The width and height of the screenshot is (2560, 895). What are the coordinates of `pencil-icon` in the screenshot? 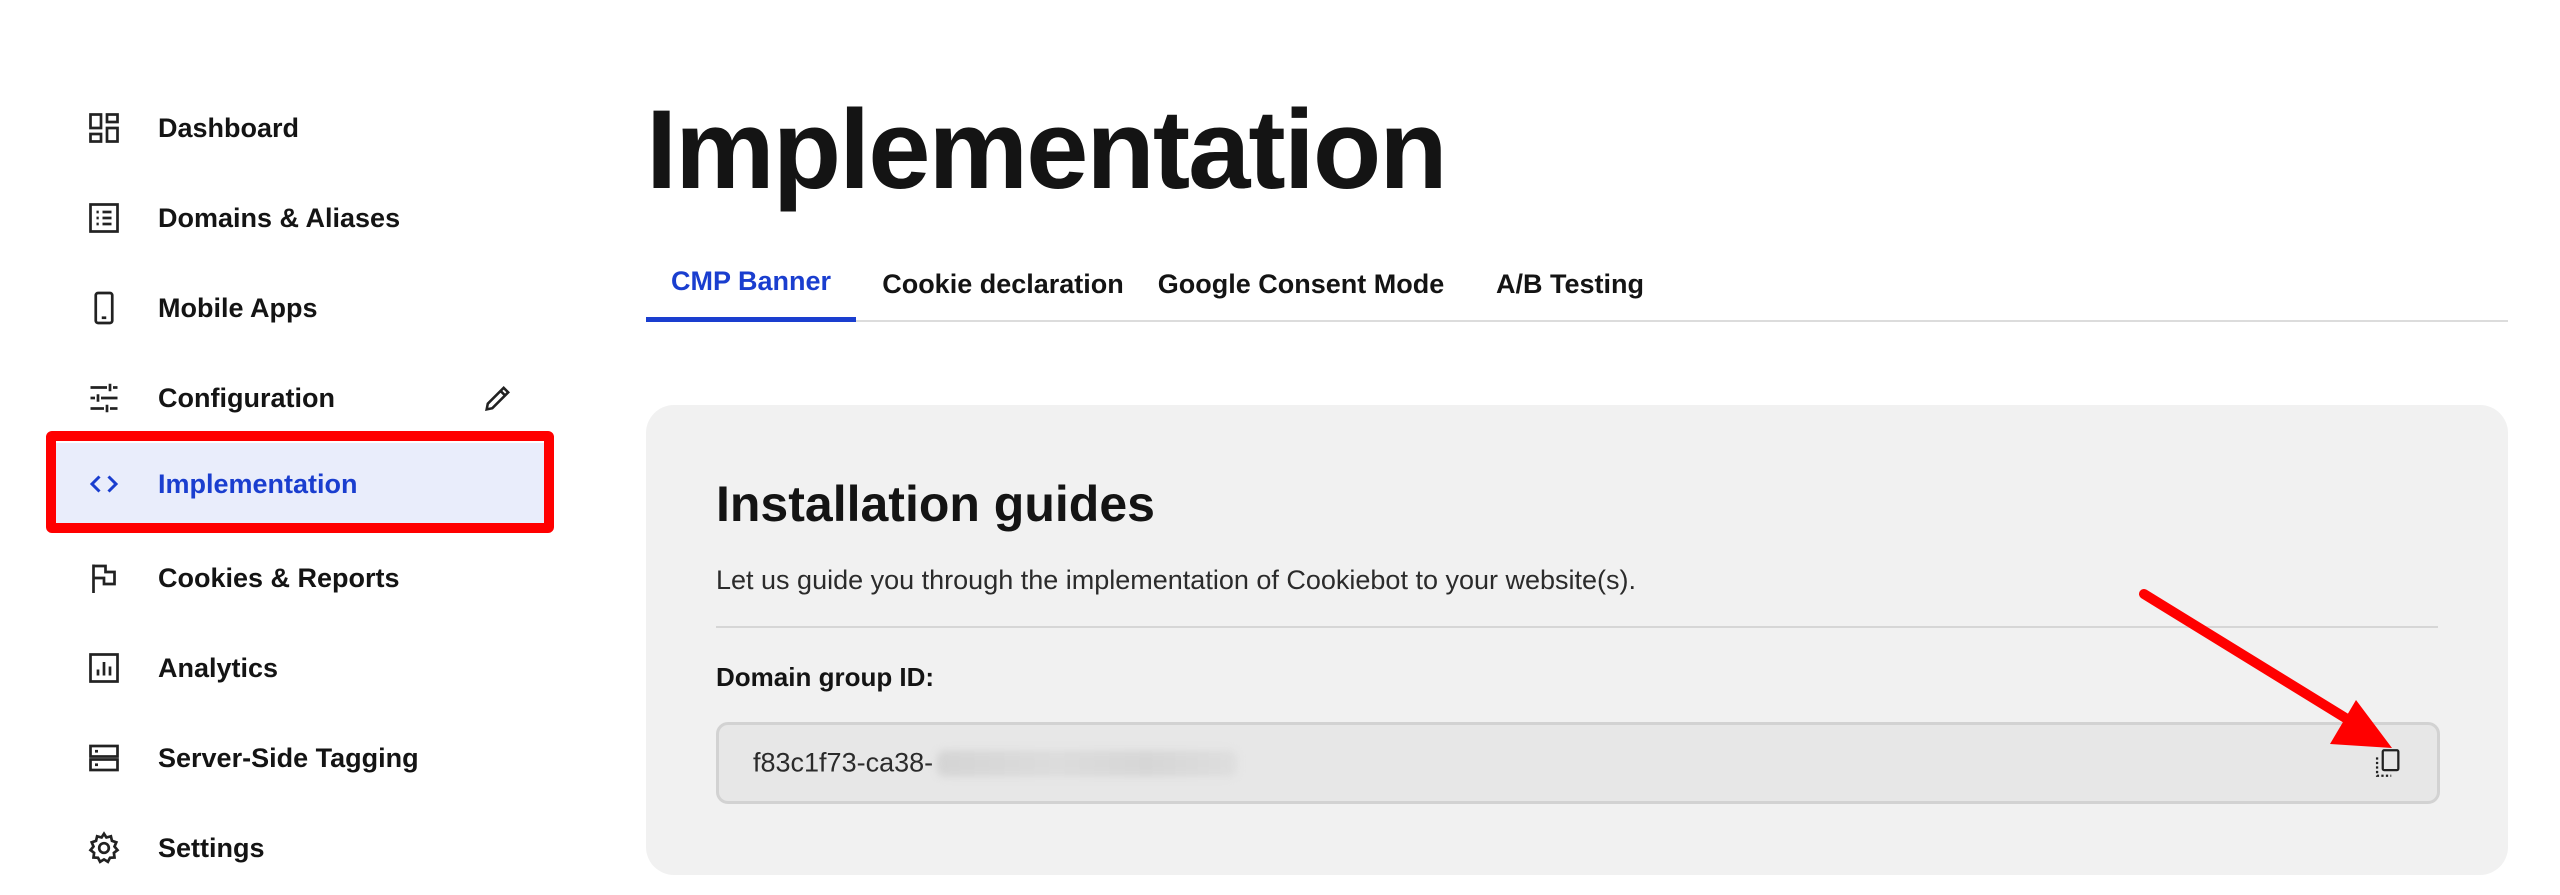 It's located at (498, 398).